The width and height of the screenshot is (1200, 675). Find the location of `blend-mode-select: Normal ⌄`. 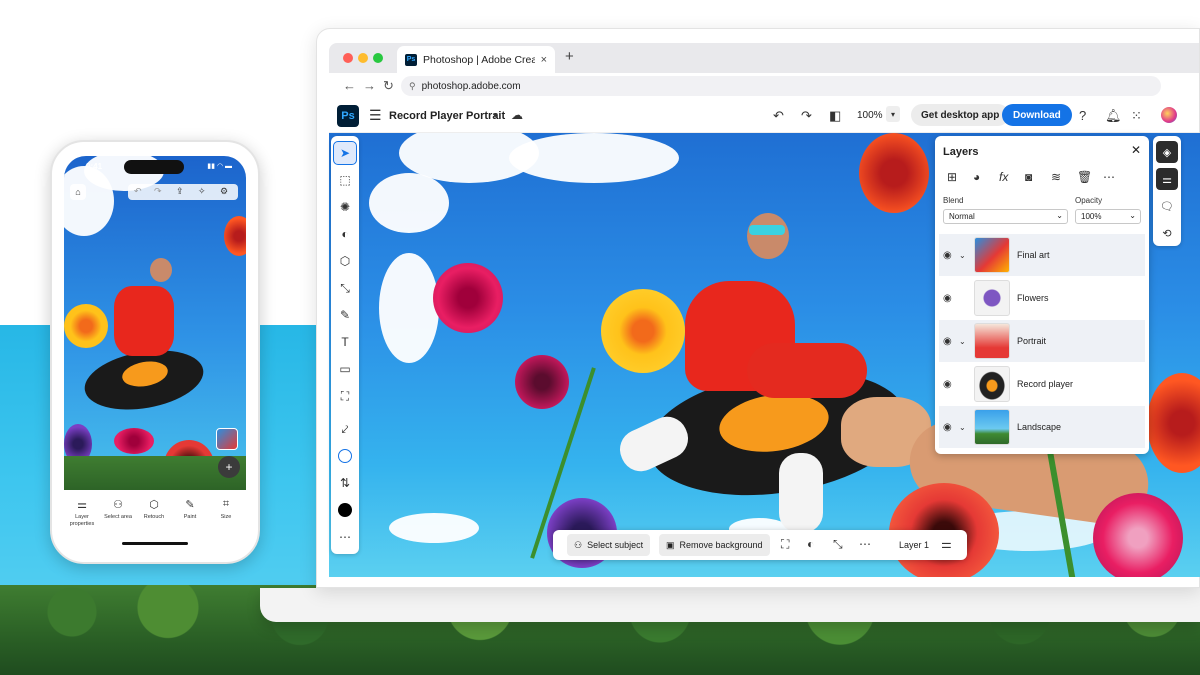

blend-mode-select: Normal ⌄ is located at coordinates (1005, 216).